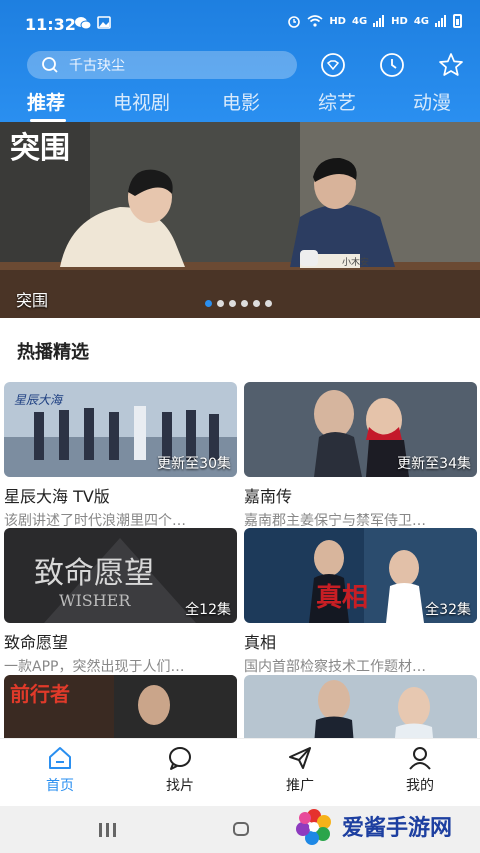 This screenshot has height=853, width=480. What do you see at coordinates (40, 148) in the screenshot?
I see `banner-logo-text: 突围` at bounding box center [40, 148].